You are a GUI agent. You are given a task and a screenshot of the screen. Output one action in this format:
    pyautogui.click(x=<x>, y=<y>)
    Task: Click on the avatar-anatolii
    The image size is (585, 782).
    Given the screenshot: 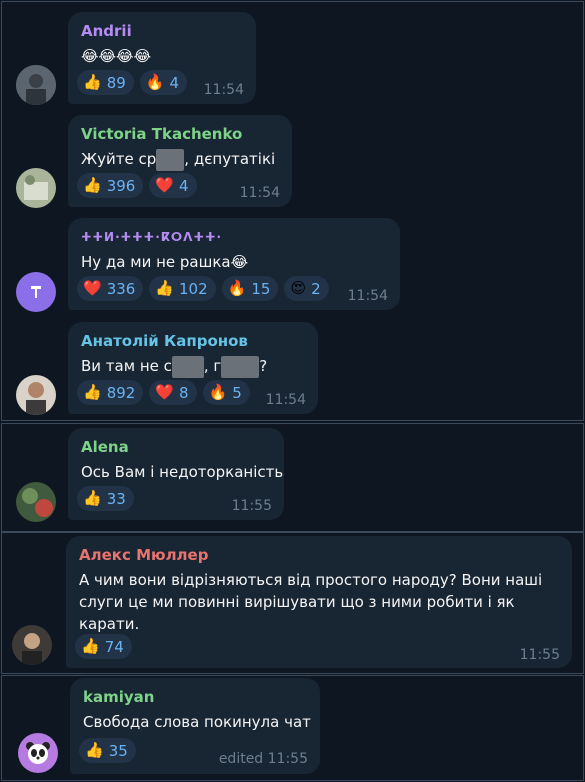 What is the action you would take?
    pyautogui.click(x=36, y=395)
    